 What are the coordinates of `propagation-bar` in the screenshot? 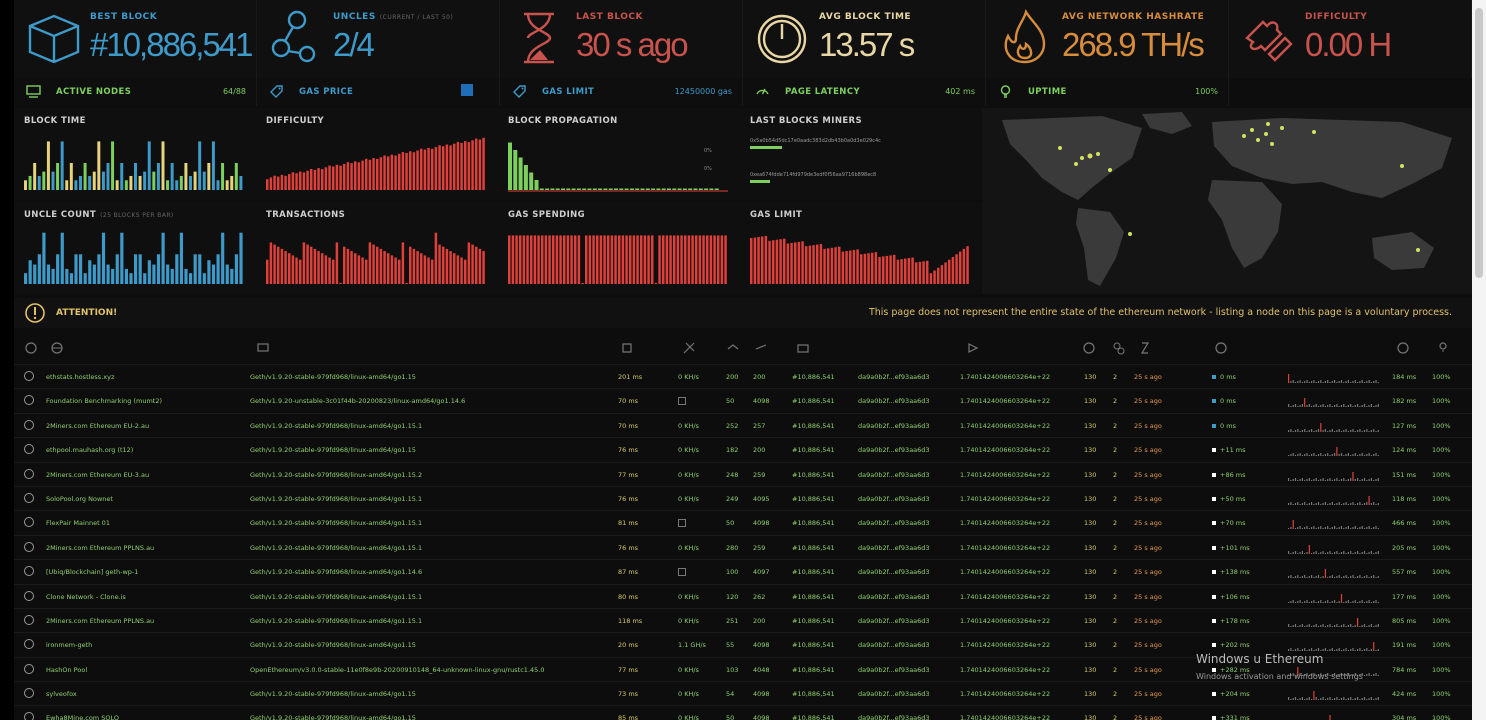 It's located at (637, 189).